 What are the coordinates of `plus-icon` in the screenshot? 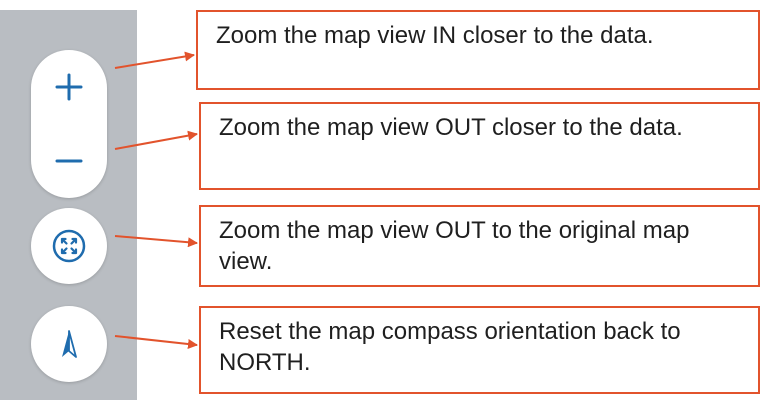 It's located at (69, 87).